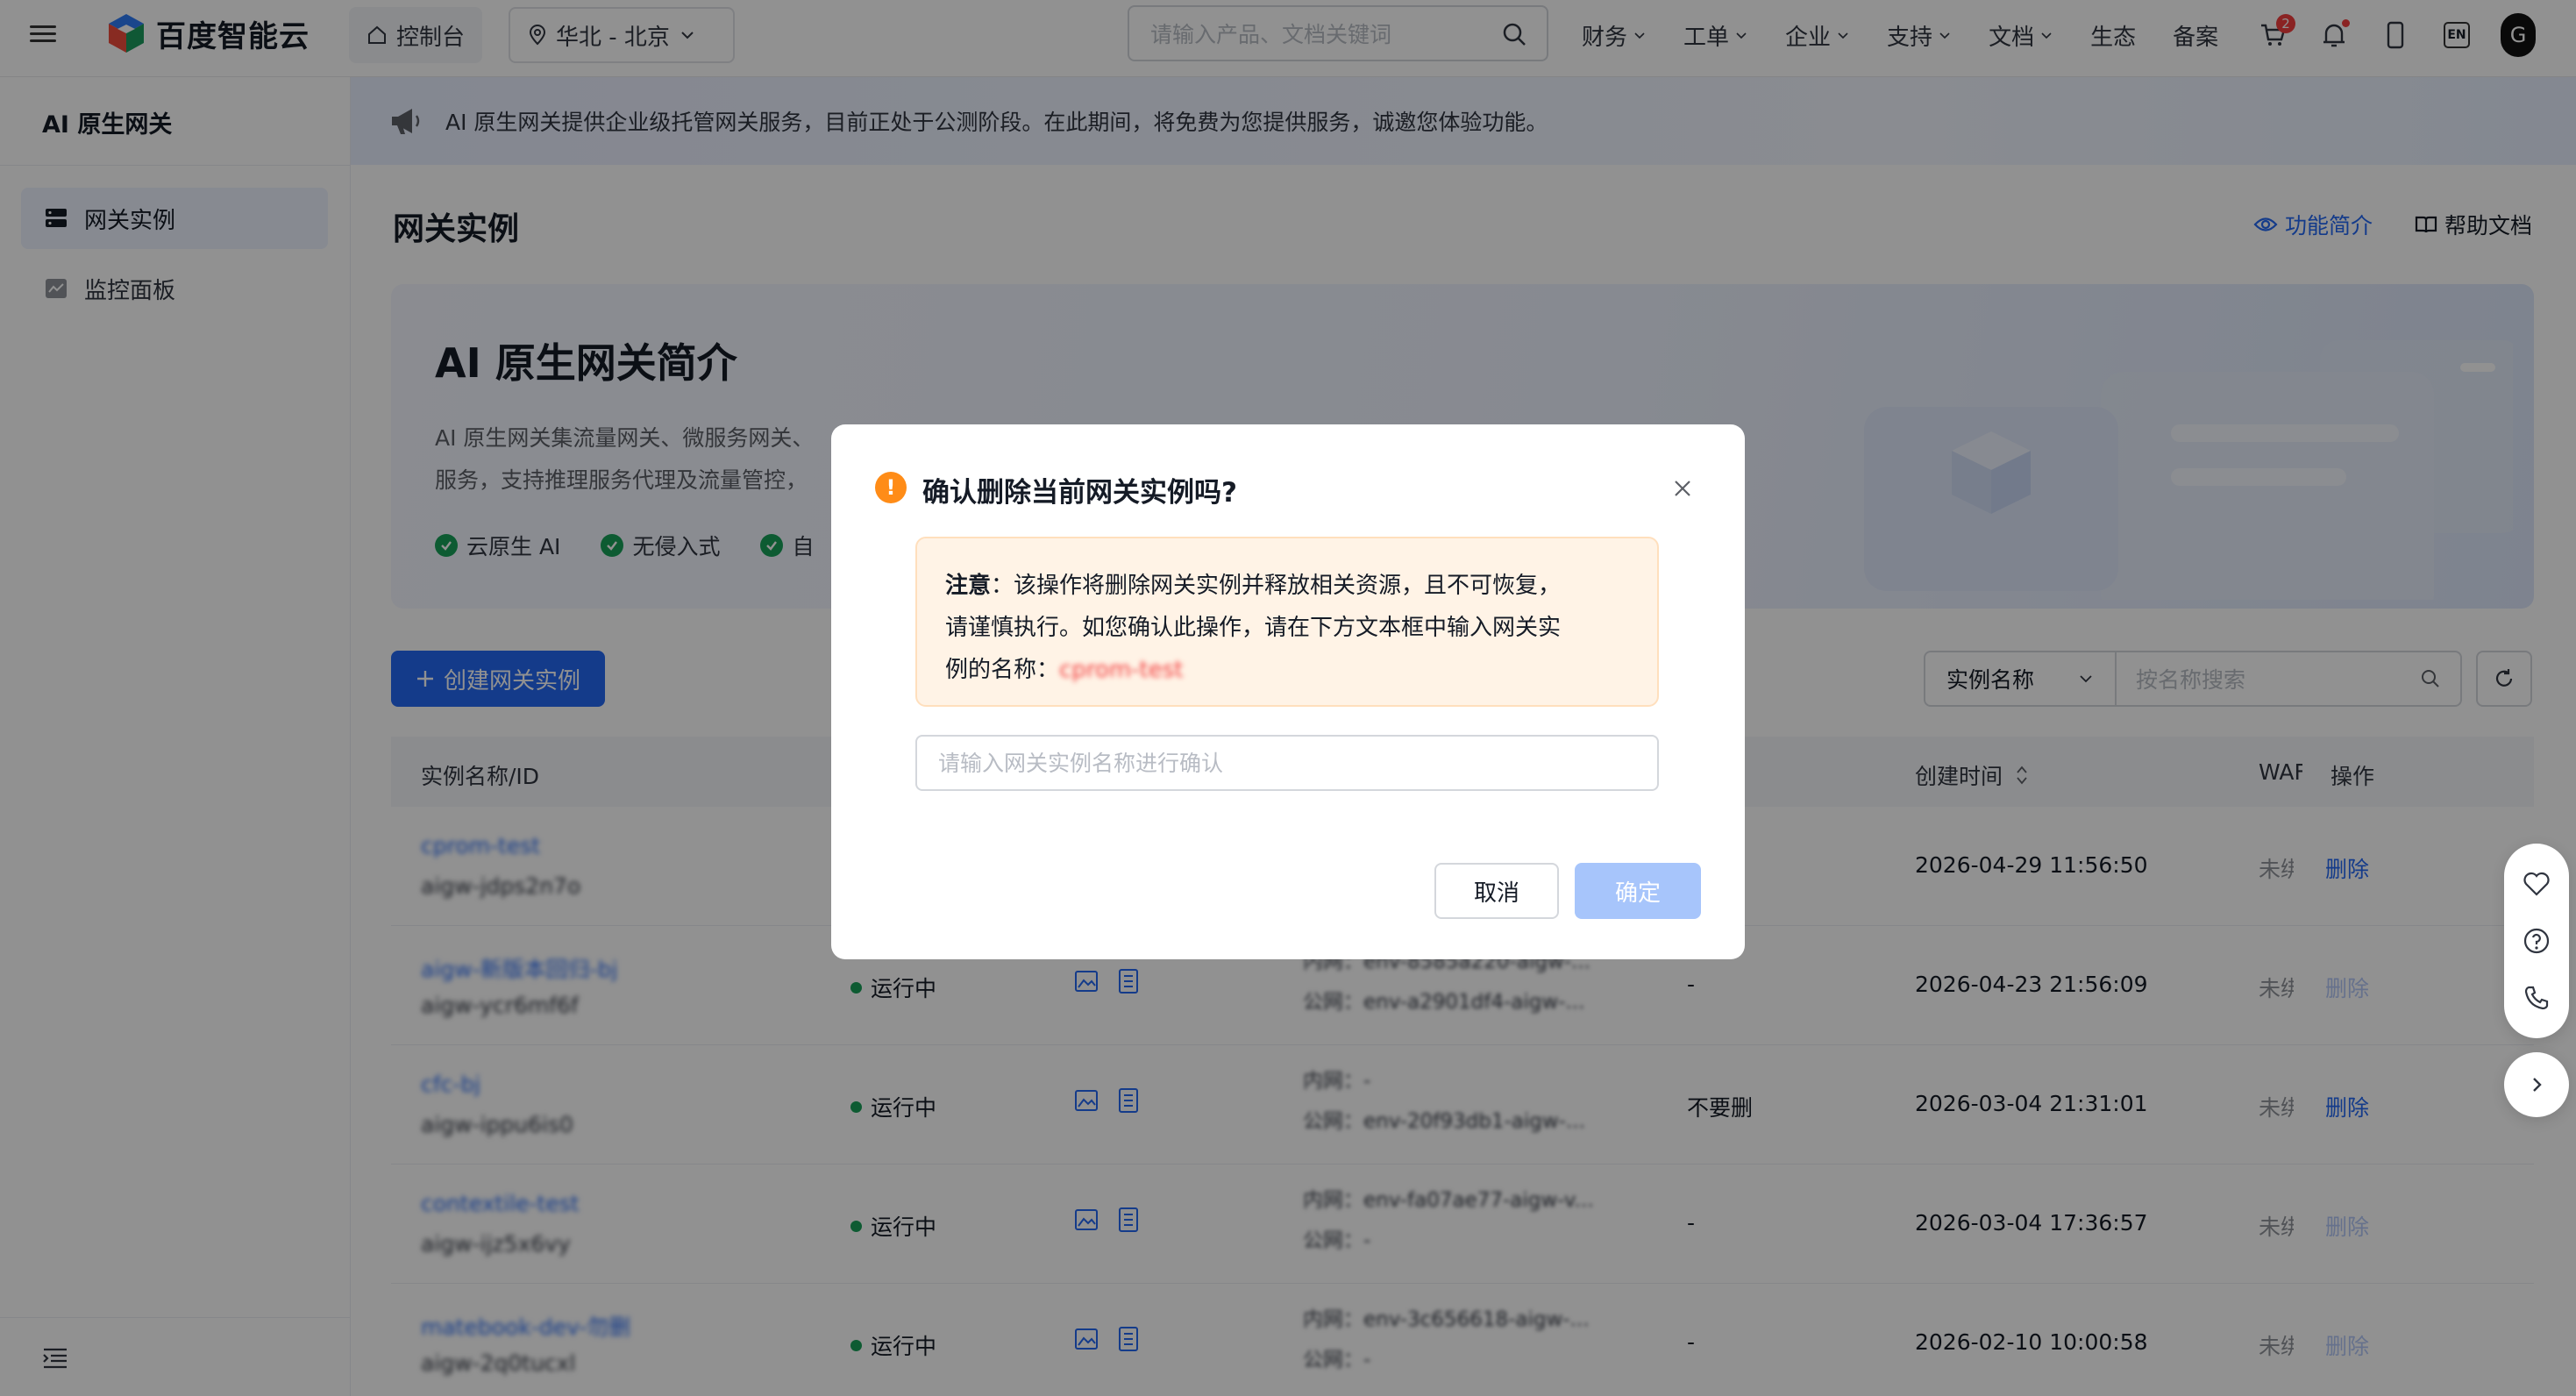 This screenshot has width=2576, height=1396. Describe the element at coordinates (1253, 628) in the screenshot. I see `notice-line: 请谨慎执行。如您确认此操作，请在下方文本框中输入网关实` at that location.